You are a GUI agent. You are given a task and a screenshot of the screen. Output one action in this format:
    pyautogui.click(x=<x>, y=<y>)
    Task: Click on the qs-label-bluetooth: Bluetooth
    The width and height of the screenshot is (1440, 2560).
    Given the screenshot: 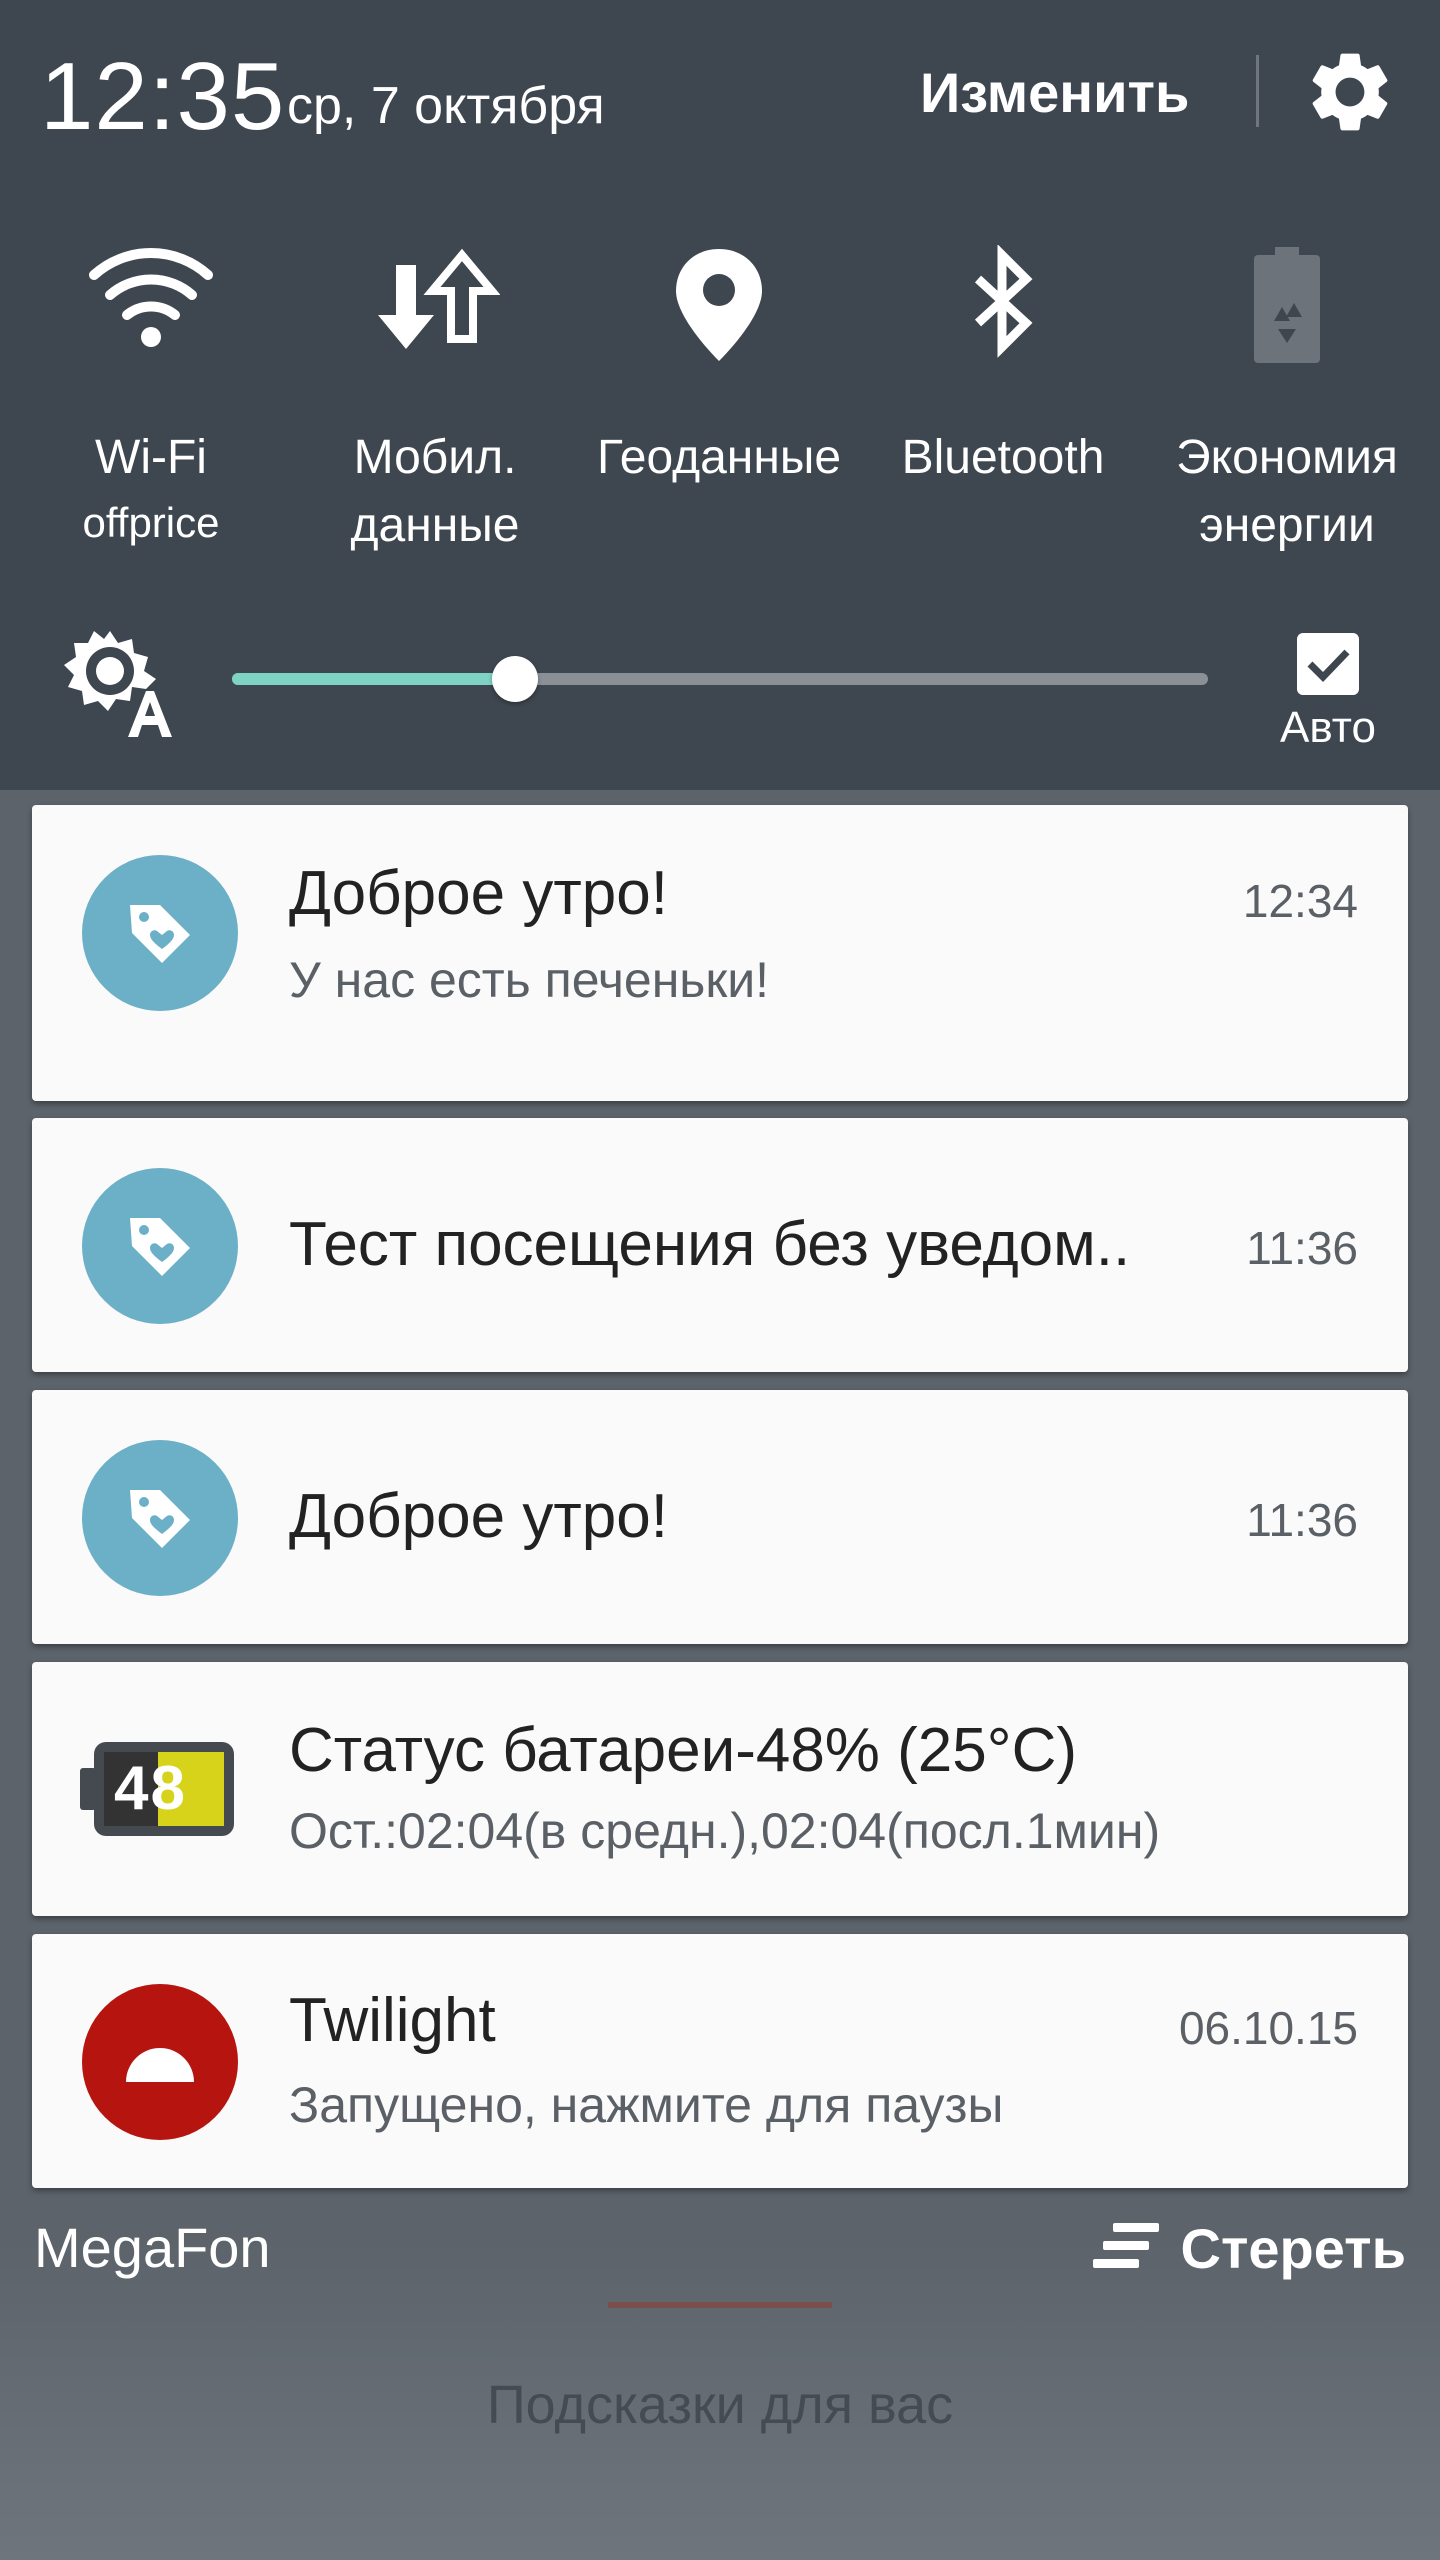 What is the action you would take?
    pyautogui.click(x=1003, y=457)
    